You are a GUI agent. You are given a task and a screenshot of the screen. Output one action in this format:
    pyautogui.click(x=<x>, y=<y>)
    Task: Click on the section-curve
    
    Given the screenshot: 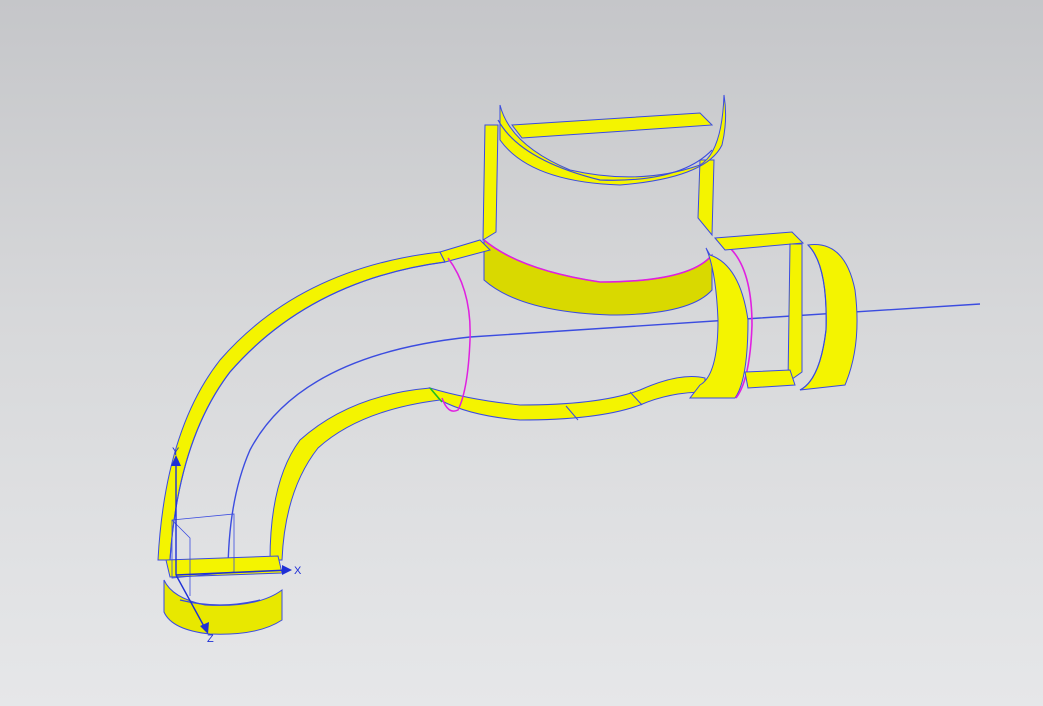 What is the action you would take?
    pyautogui.click(x=456, y=334)
    